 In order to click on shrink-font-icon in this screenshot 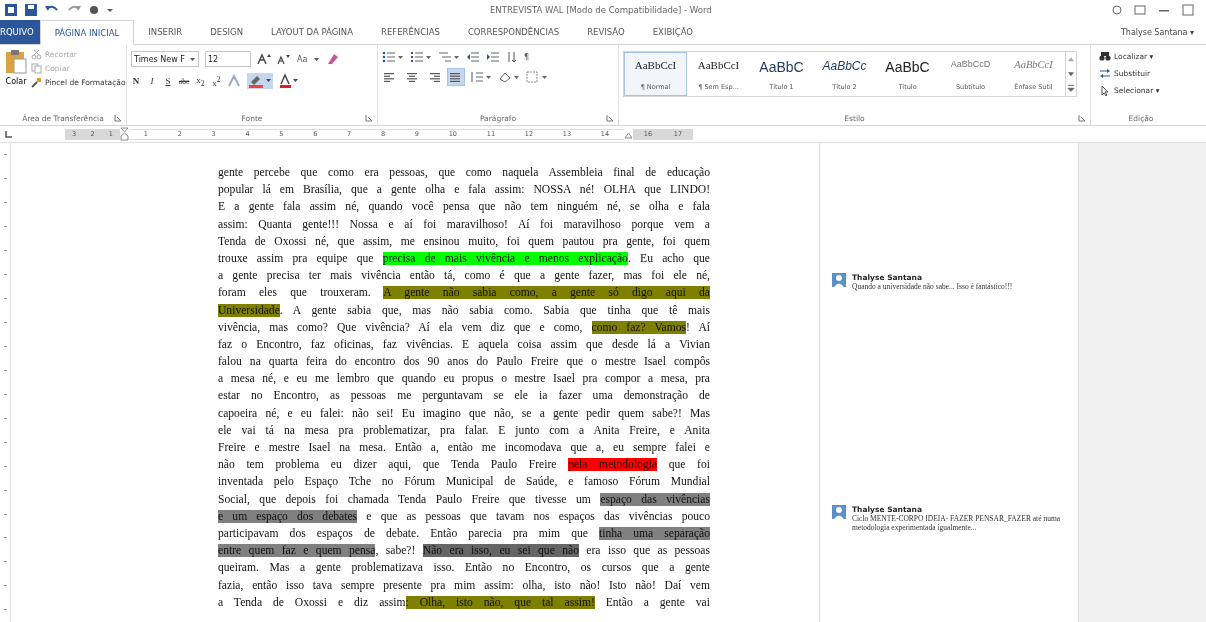, I will do `click(284, 59)`.